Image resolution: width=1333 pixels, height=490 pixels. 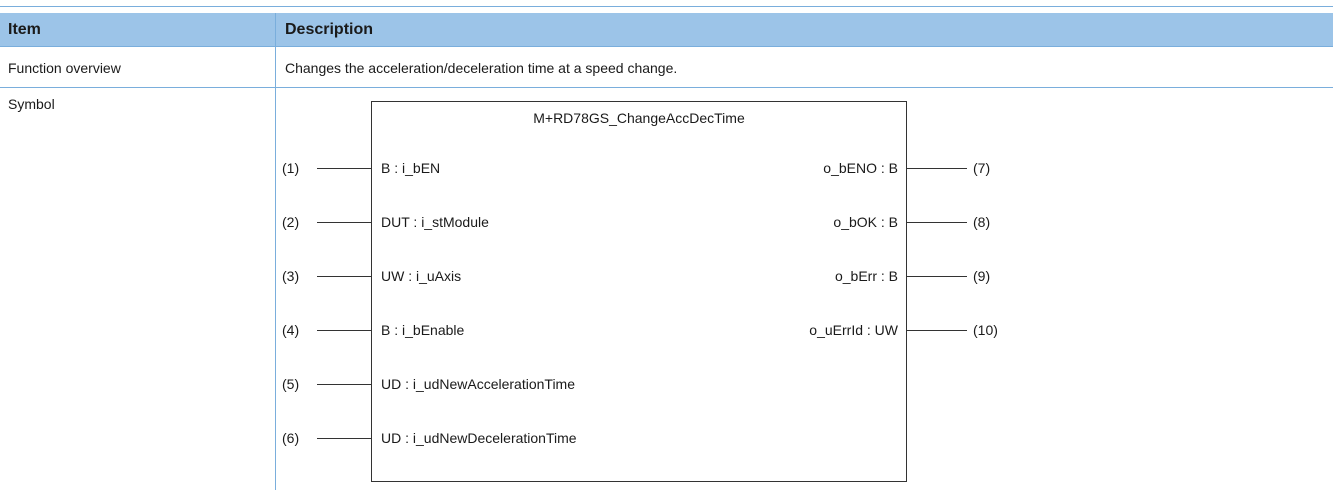 I want to click on output-number: (10), so click(x=985, y=330).